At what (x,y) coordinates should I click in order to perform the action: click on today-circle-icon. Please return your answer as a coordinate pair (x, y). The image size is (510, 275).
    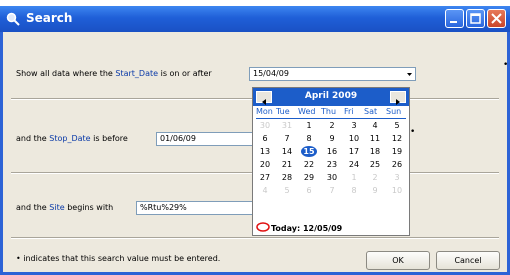
    Looking at the image, I should click on (263, 227).